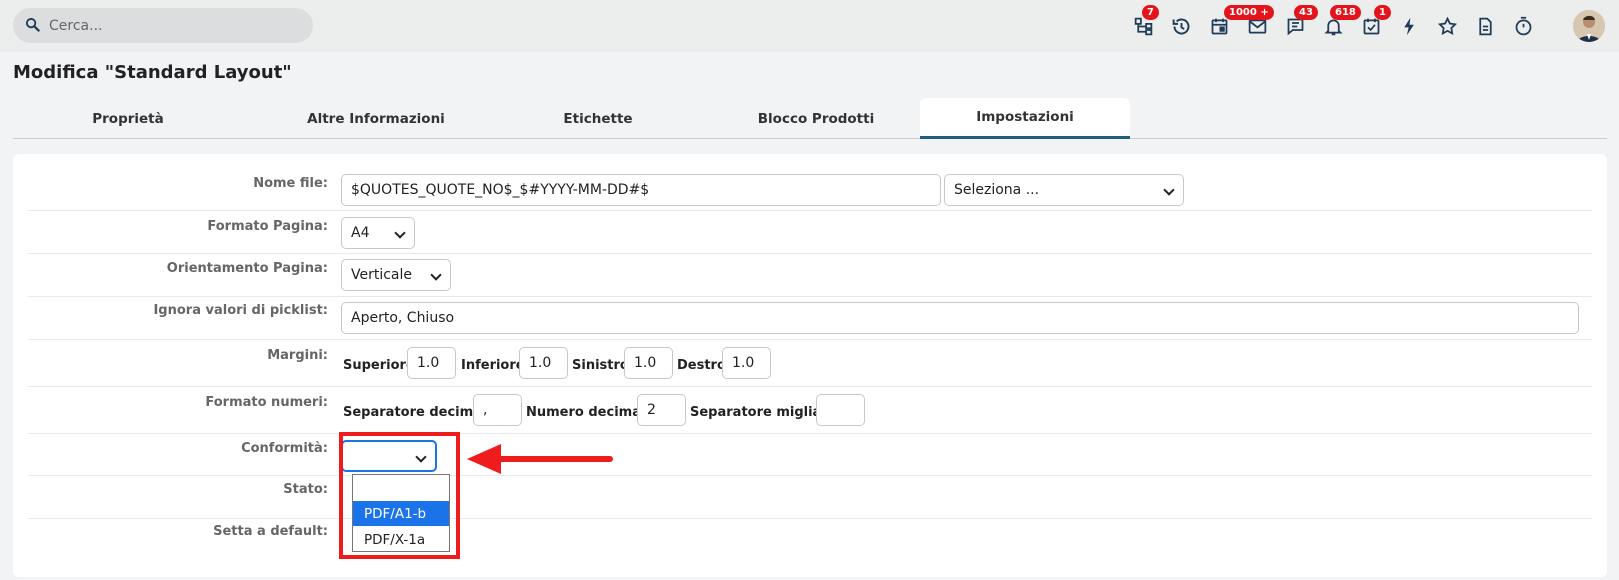 The image size is (1619, 580). I want to click on row-formato-pagina: Formato Pagina: A4, so click(810, 232).